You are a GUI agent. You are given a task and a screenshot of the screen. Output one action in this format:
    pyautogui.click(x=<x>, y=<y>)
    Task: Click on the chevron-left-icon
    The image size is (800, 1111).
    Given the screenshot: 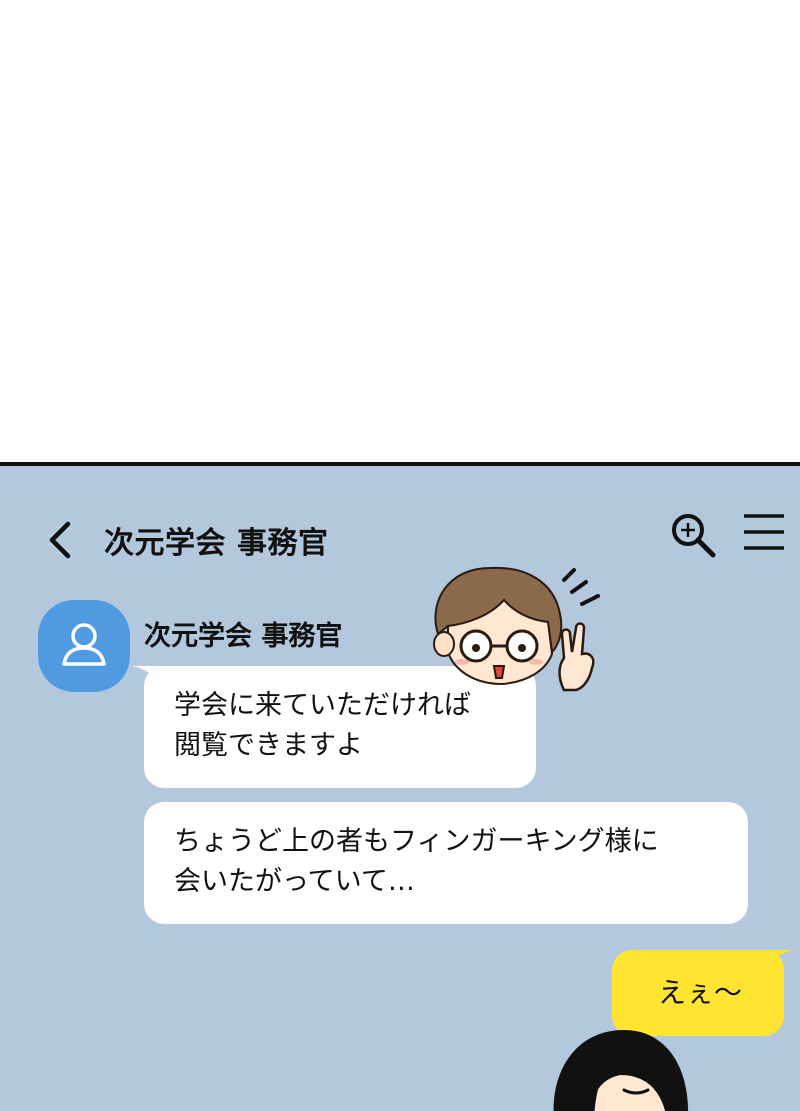 What is the action you would take?
    pyautogui.click(x=60, y=540)
    